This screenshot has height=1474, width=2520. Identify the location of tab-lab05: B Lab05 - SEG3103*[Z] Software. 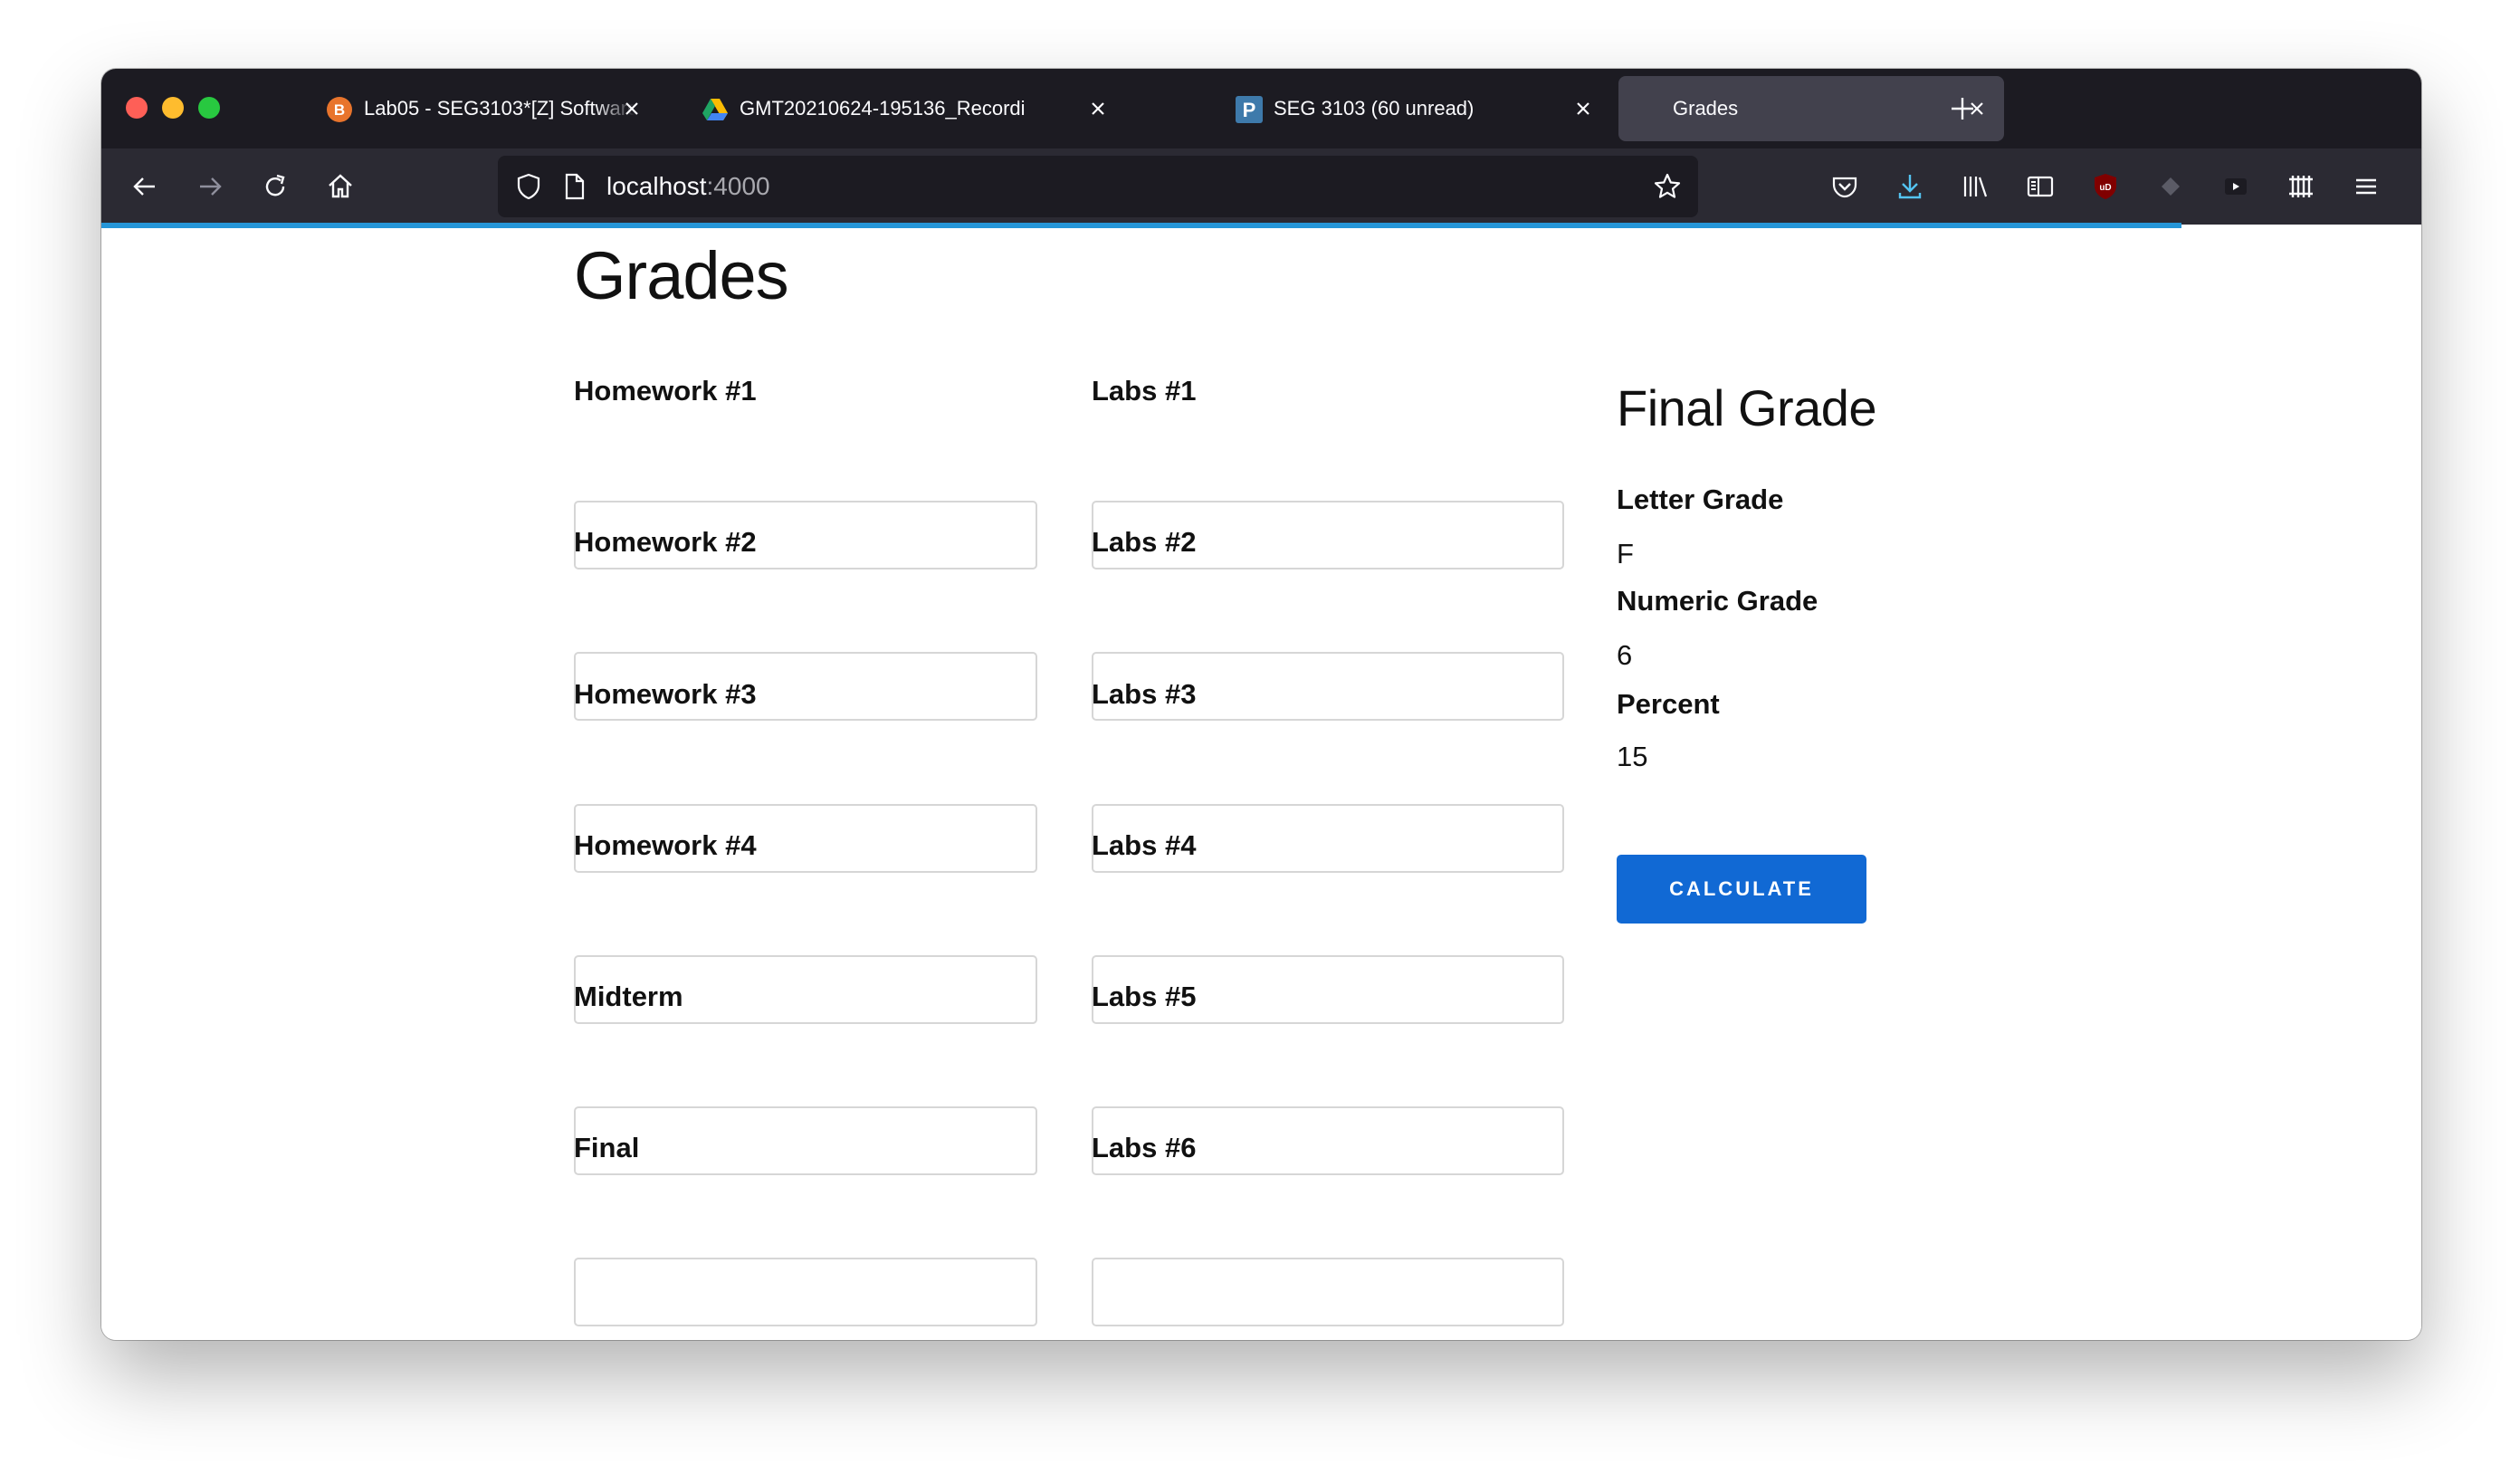
(484, 109).